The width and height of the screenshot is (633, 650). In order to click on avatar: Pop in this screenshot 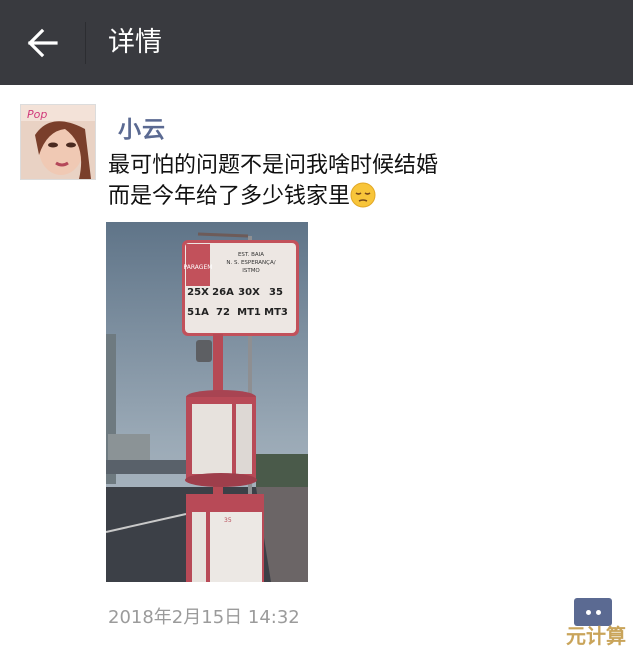, I will do `click(58, 142)`.